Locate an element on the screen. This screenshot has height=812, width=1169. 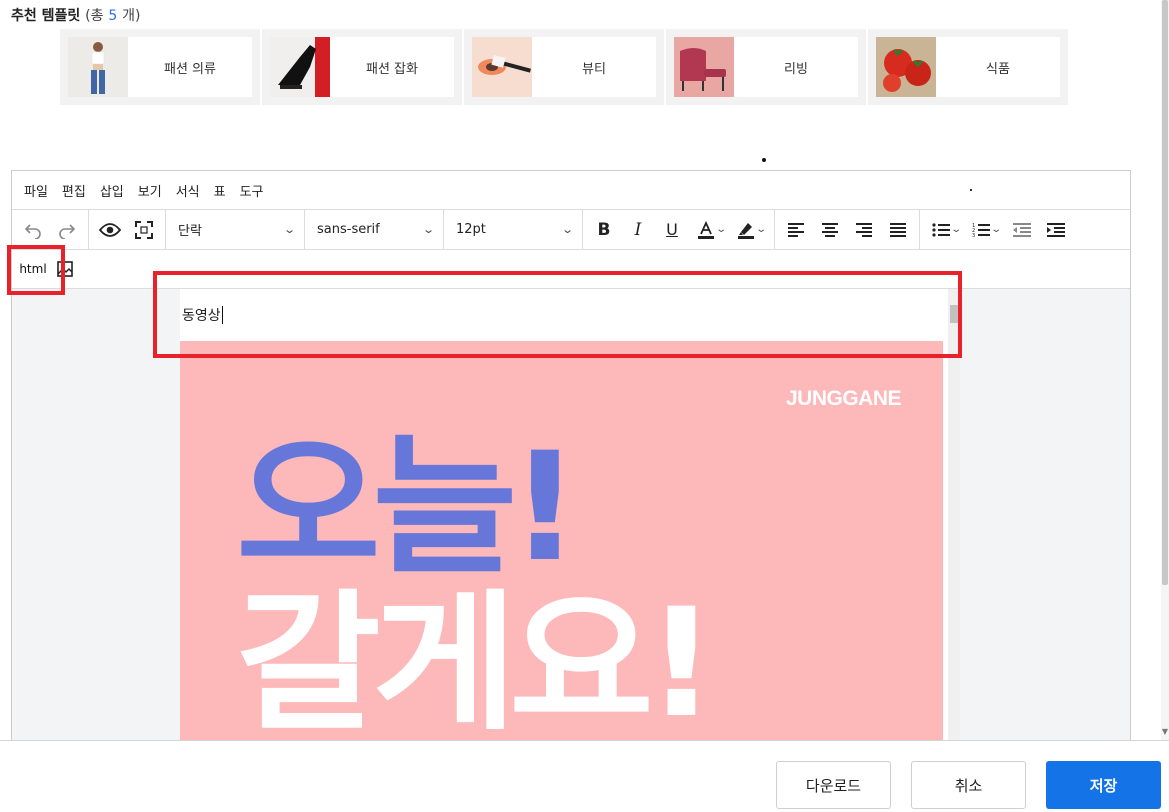
menu-table: 표 is located at coordinates (223, 190).